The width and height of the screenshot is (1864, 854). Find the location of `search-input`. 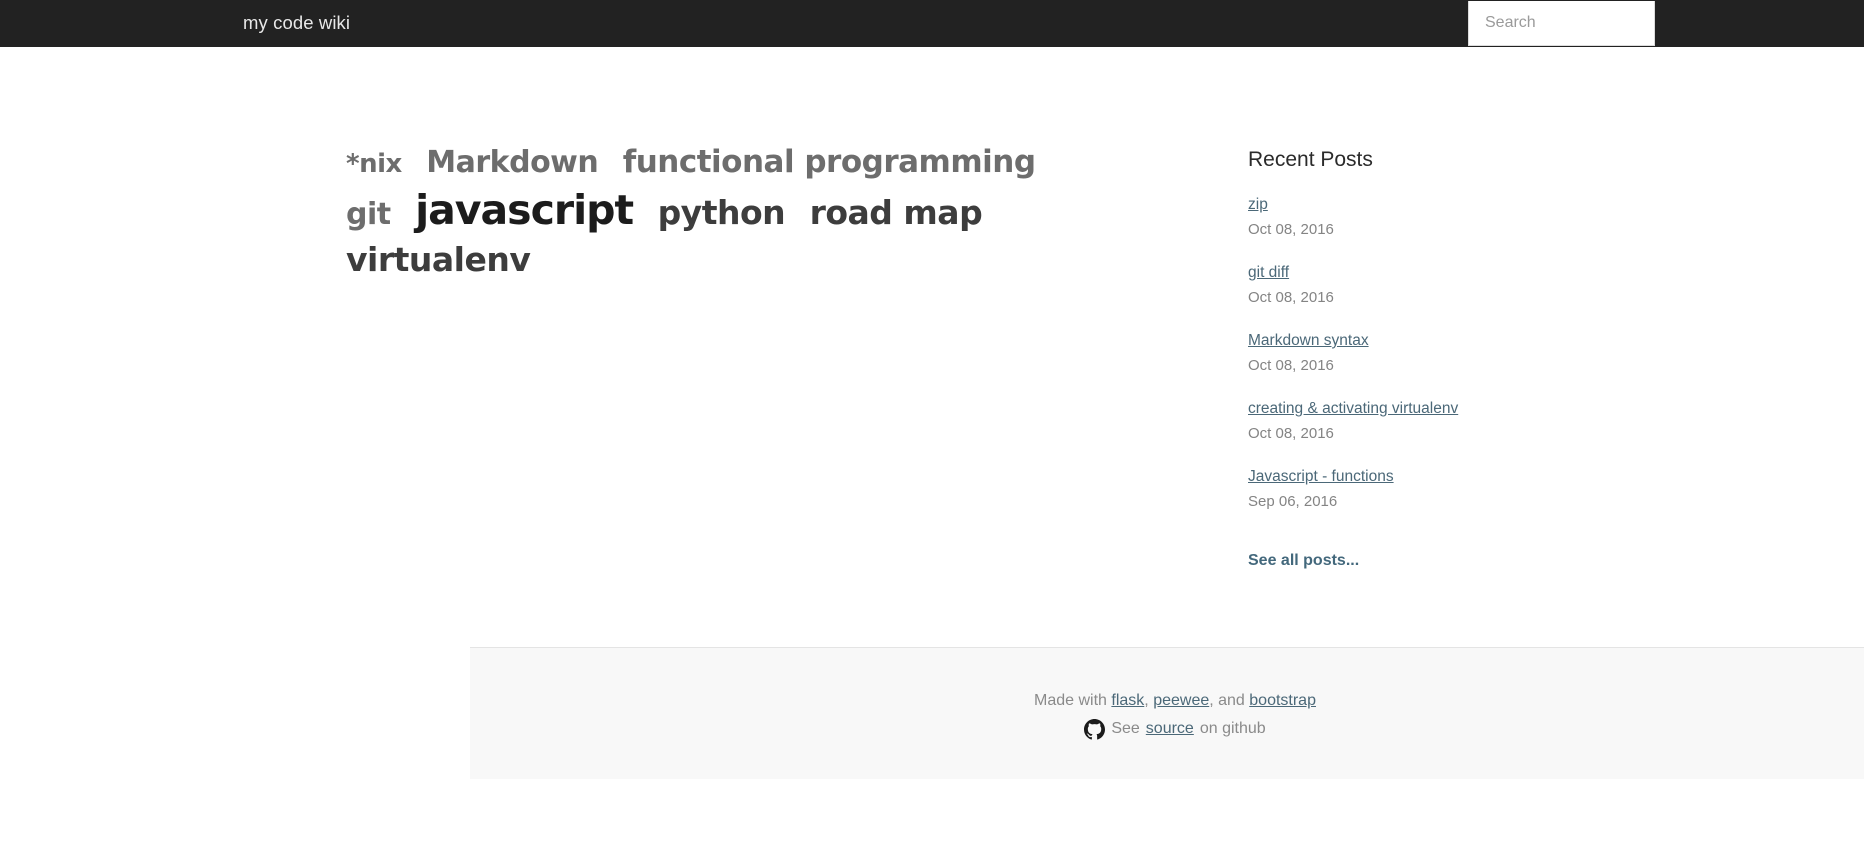

search-input is located at coordinates (1561, 23).